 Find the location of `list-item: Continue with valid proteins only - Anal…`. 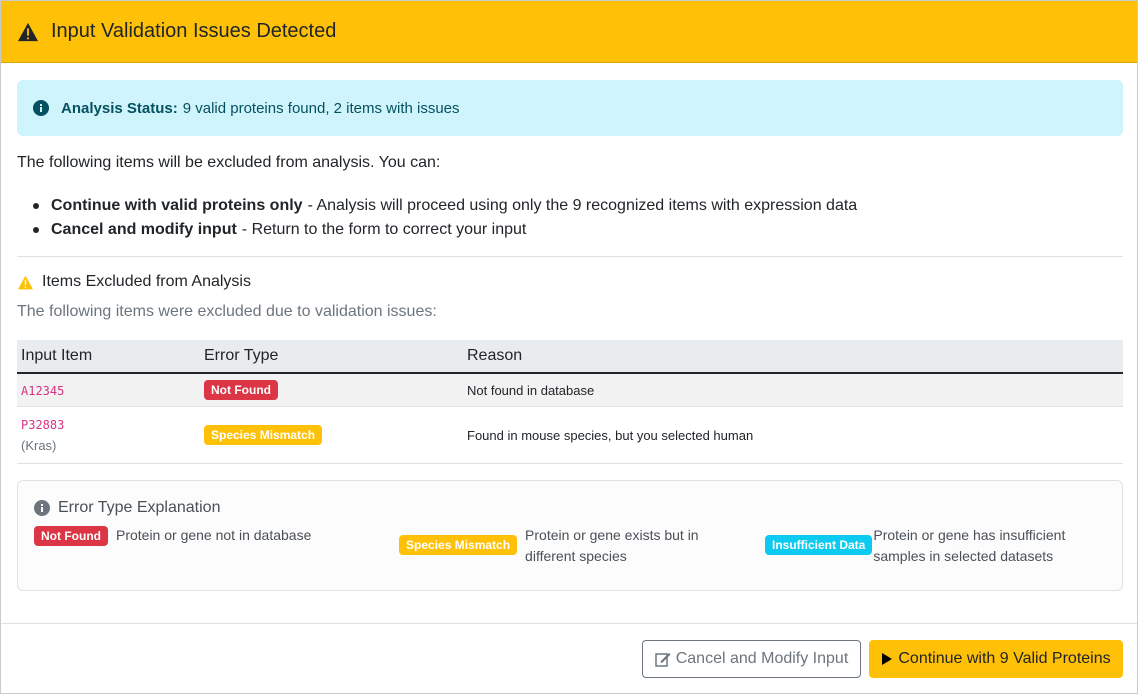

list-item: Continue with valid proteins only - Anal… is located at coordinates (437, 206).